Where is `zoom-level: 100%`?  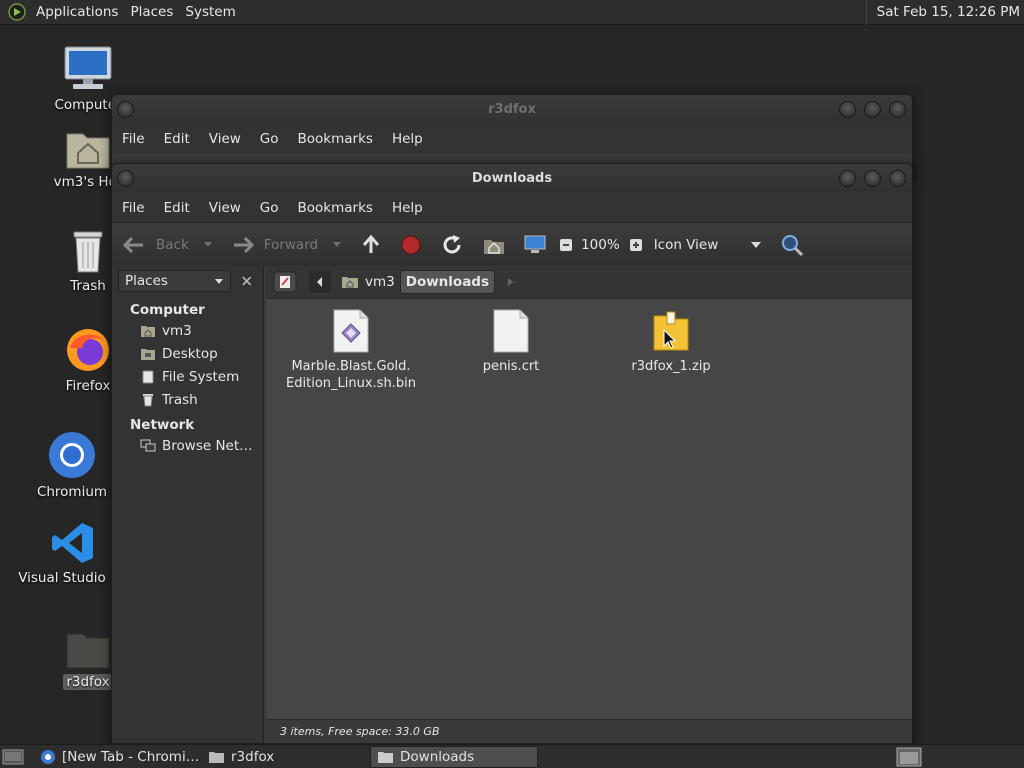 zoom-level: 100% is located at coordinates (600, 244).